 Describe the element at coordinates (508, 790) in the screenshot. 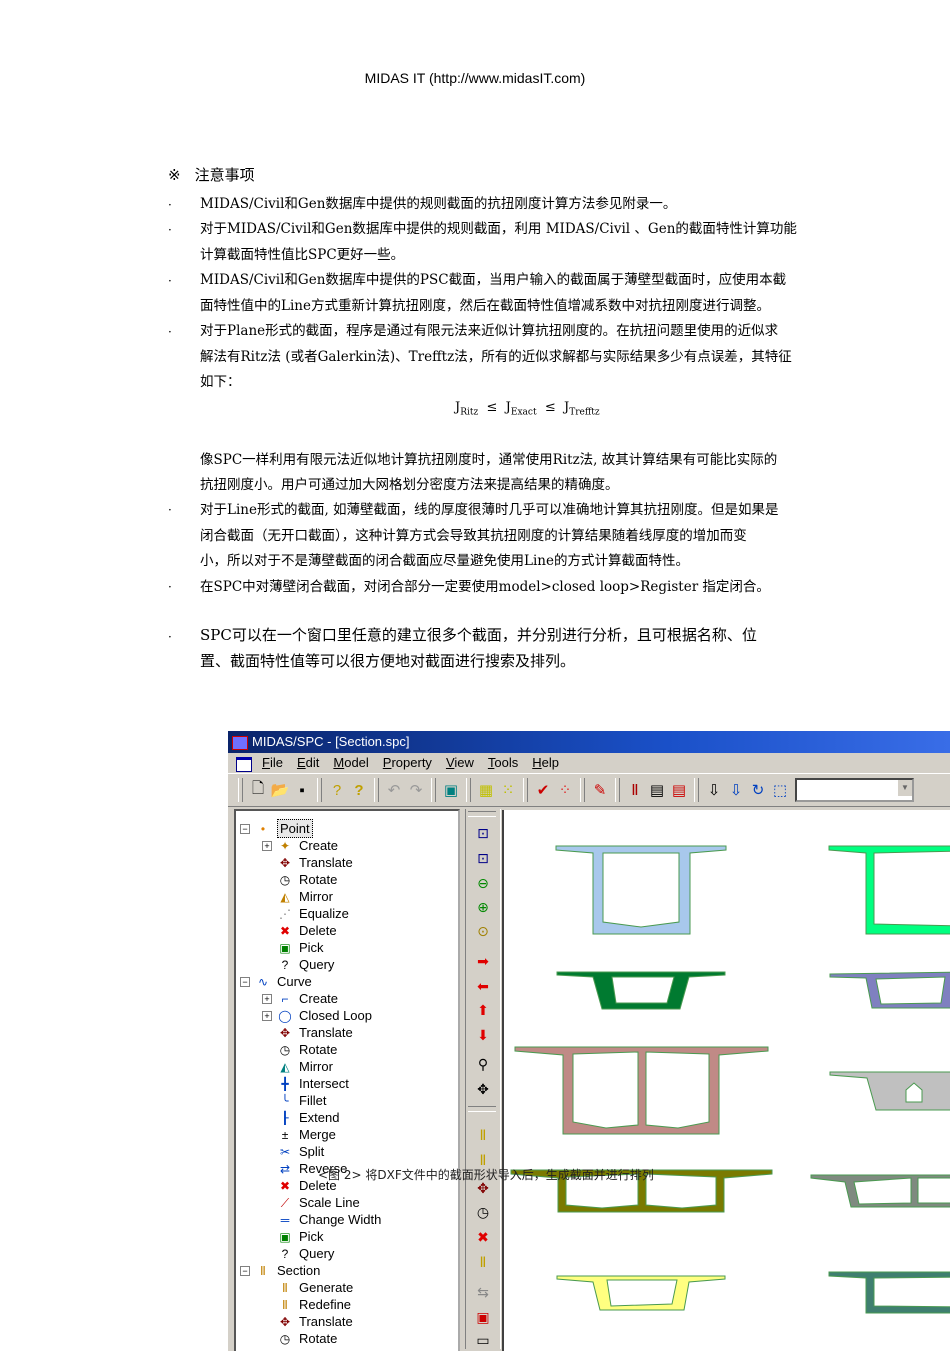

I see `grid-icon: ⁙` at that location.